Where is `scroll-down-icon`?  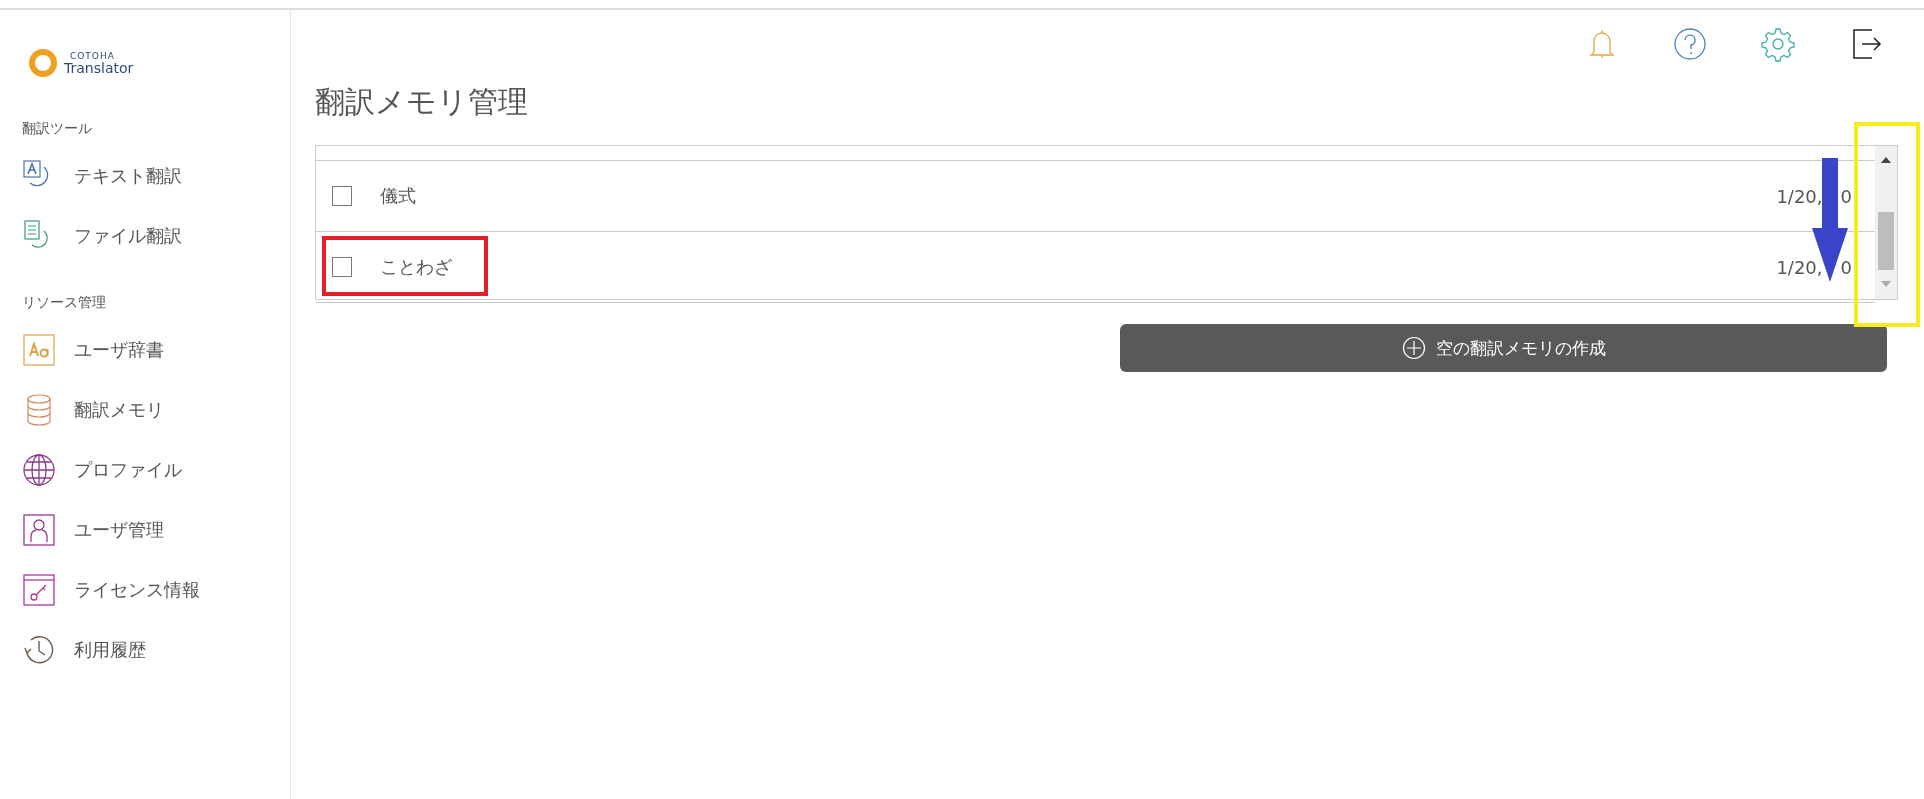 scroll-down-icon is located at coordinates (1886, 284).